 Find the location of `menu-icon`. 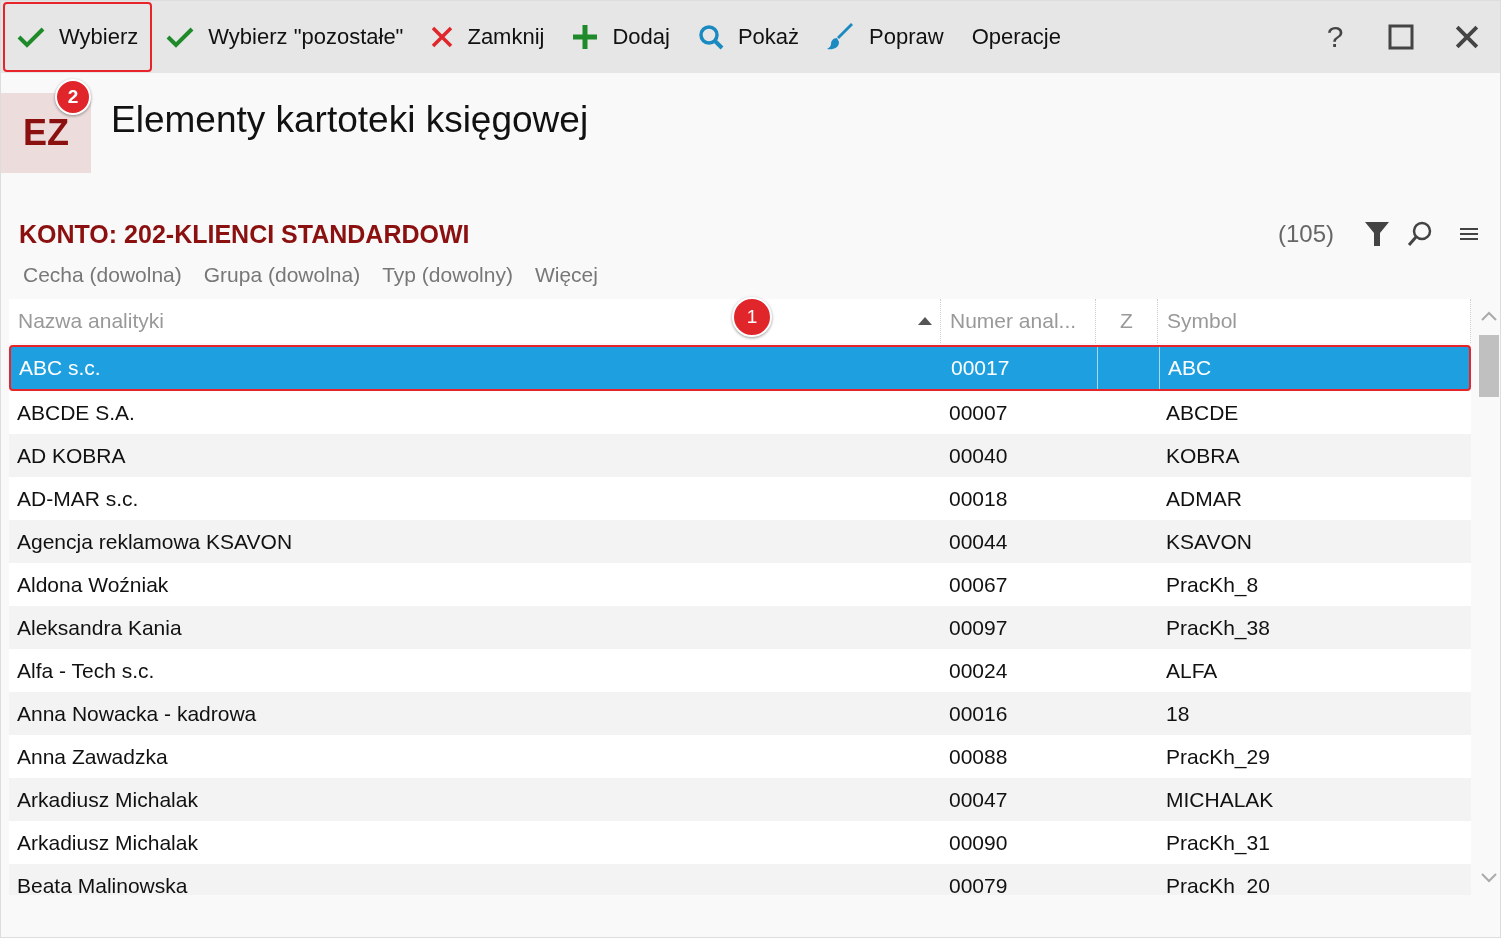

menu-icon is located at coordinates (1469, 234).